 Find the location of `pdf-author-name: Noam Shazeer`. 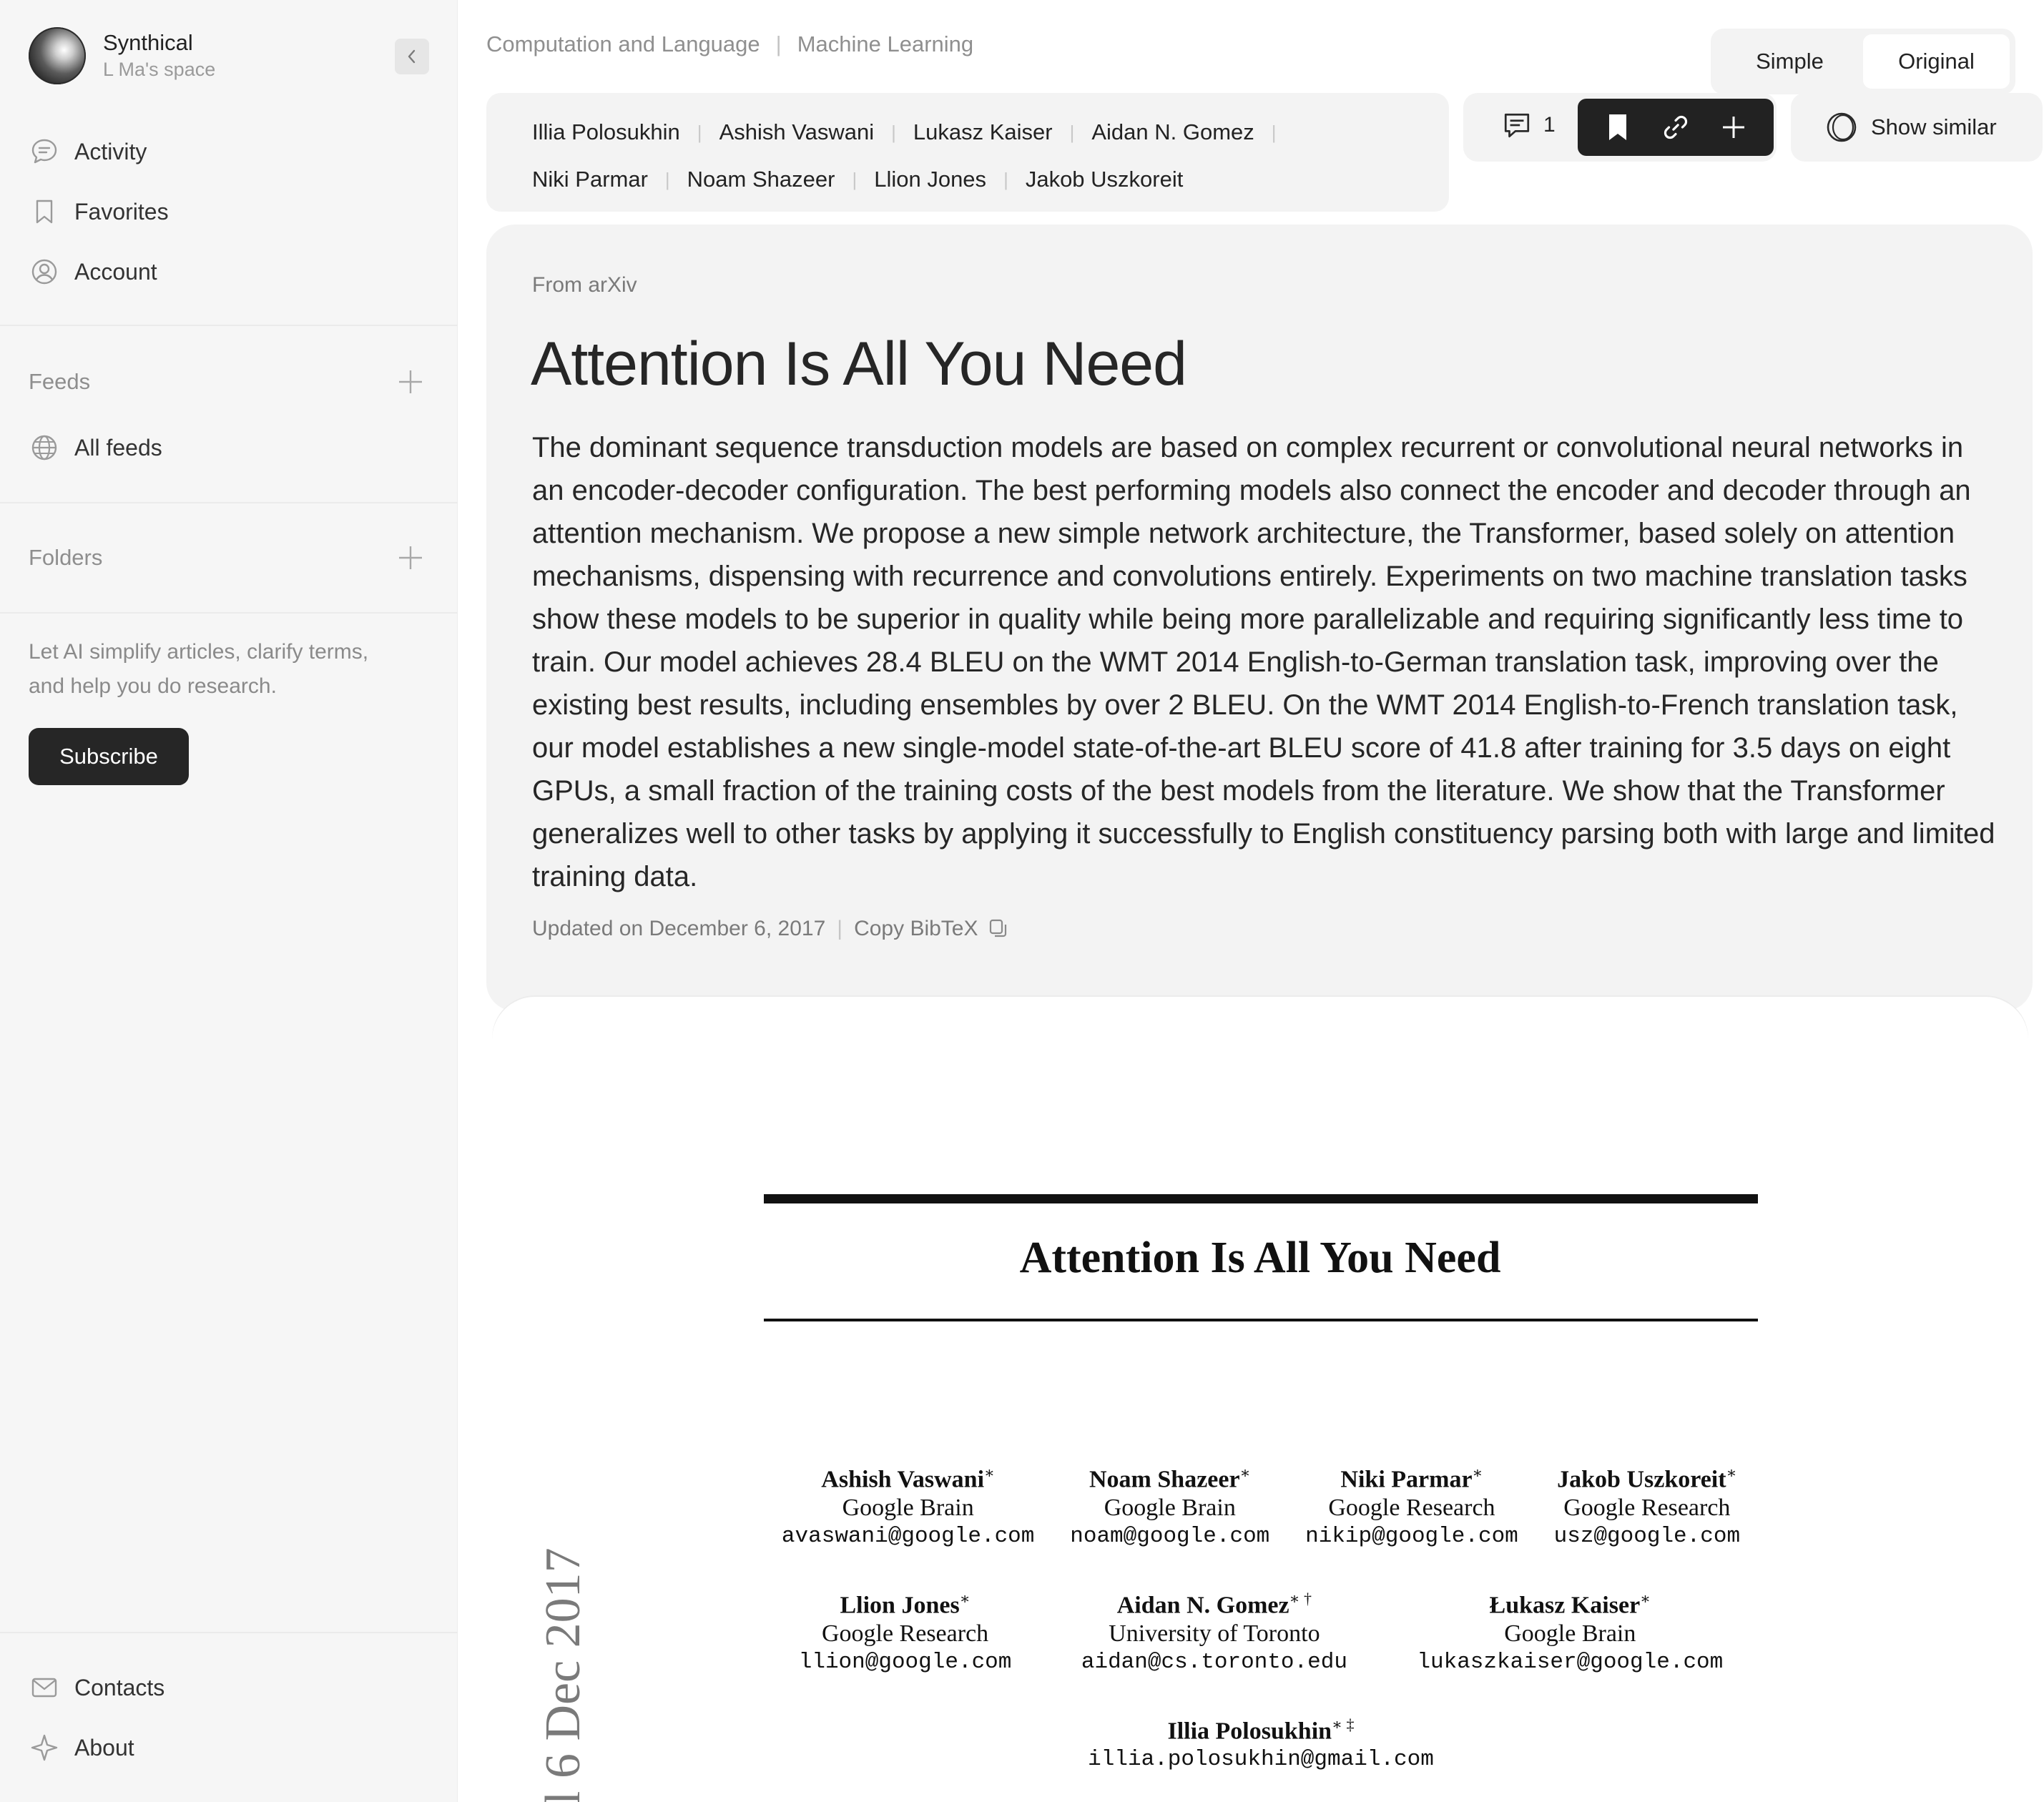

pdf-author-name: Noam Shazeer is located at coordinates (1164, 1479).